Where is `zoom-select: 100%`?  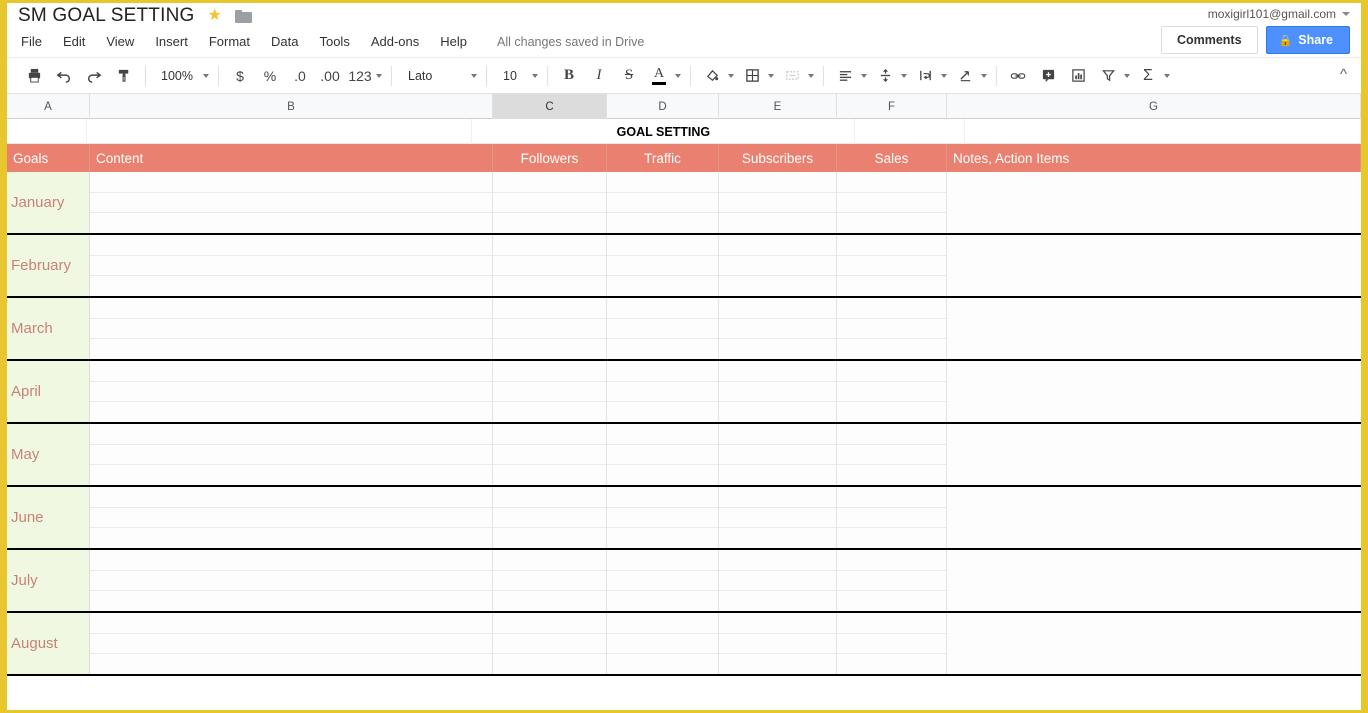 zoom-select: 100% is located at coordinates (182, 76).